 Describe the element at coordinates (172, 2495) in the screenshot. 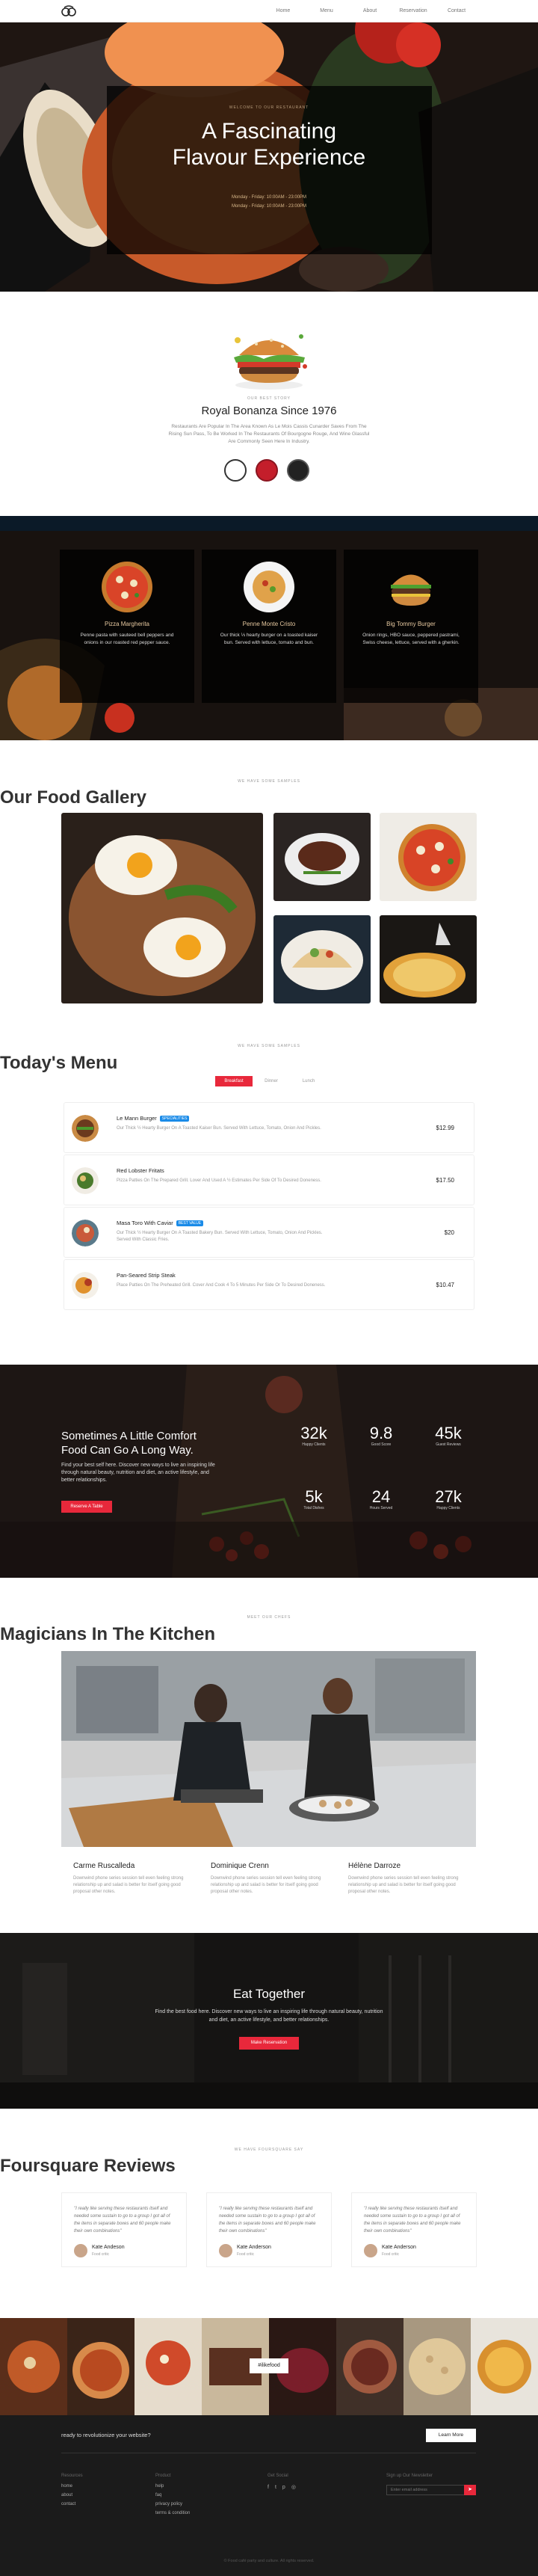

I see `footer-link: faq` at that location.